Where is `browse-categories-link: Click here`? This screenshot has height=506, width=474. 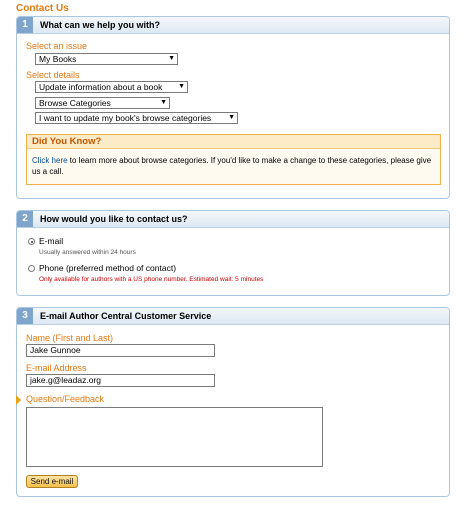 browse-categories-link: Click here is located at coordinates (50, 160).